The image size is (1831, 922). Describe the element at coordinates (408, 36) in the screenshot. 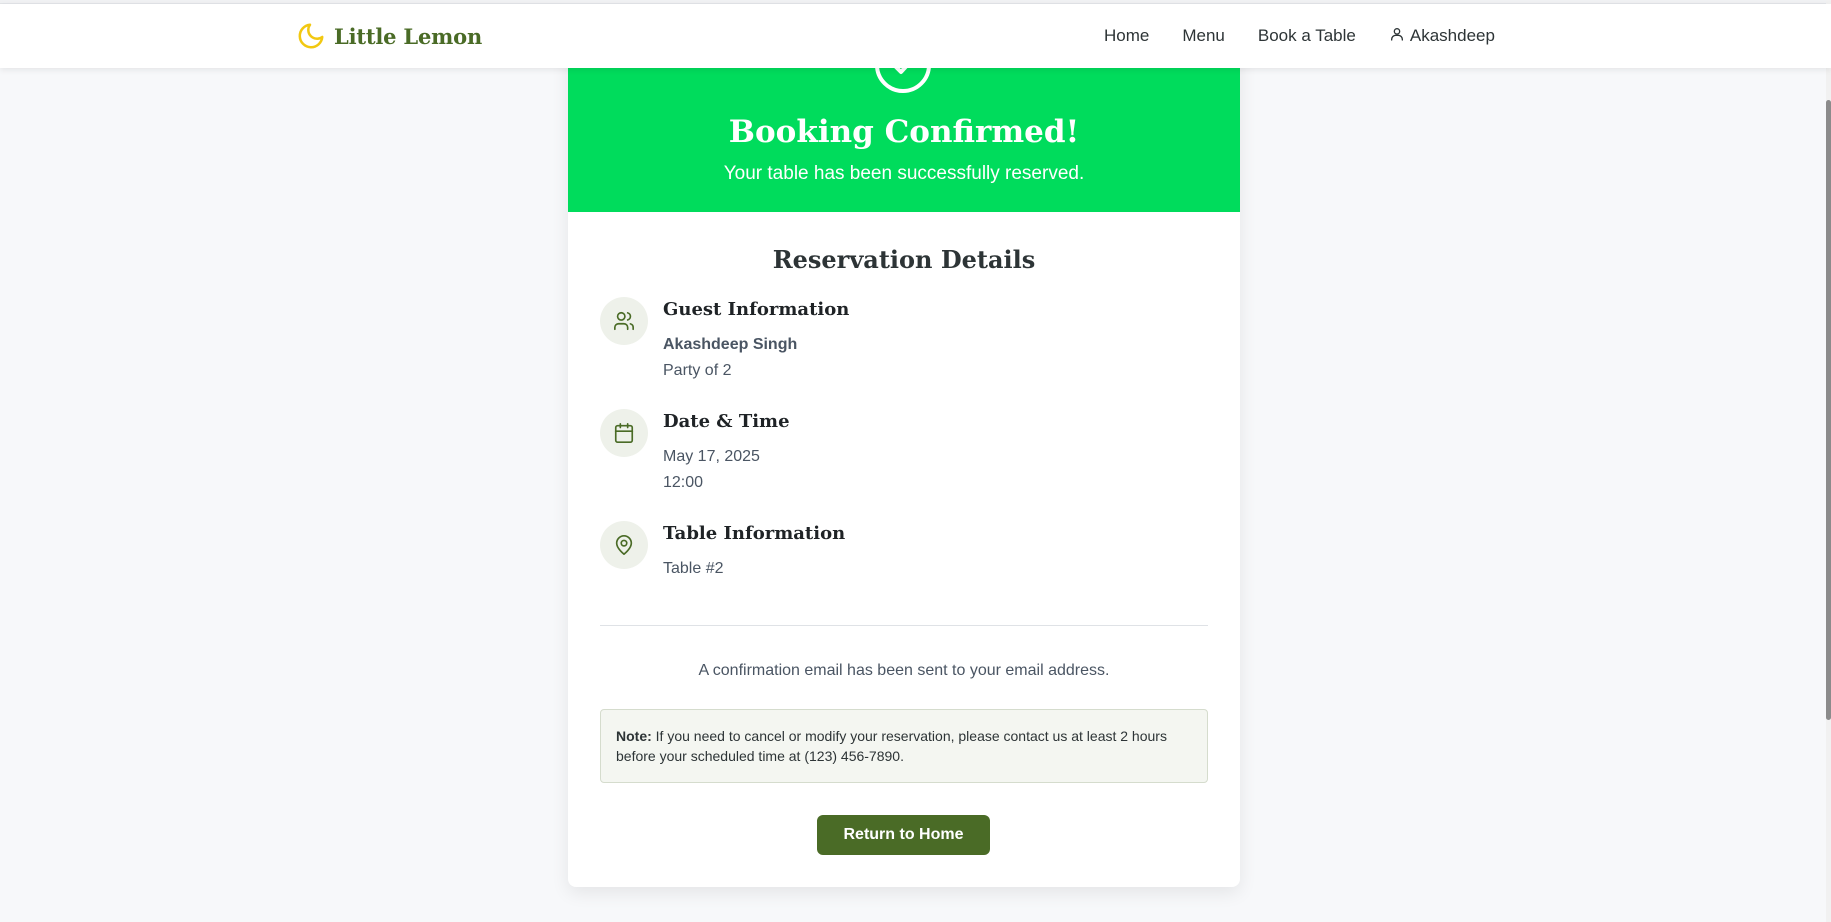

I see `brand-name: Little Lemon` at that location.